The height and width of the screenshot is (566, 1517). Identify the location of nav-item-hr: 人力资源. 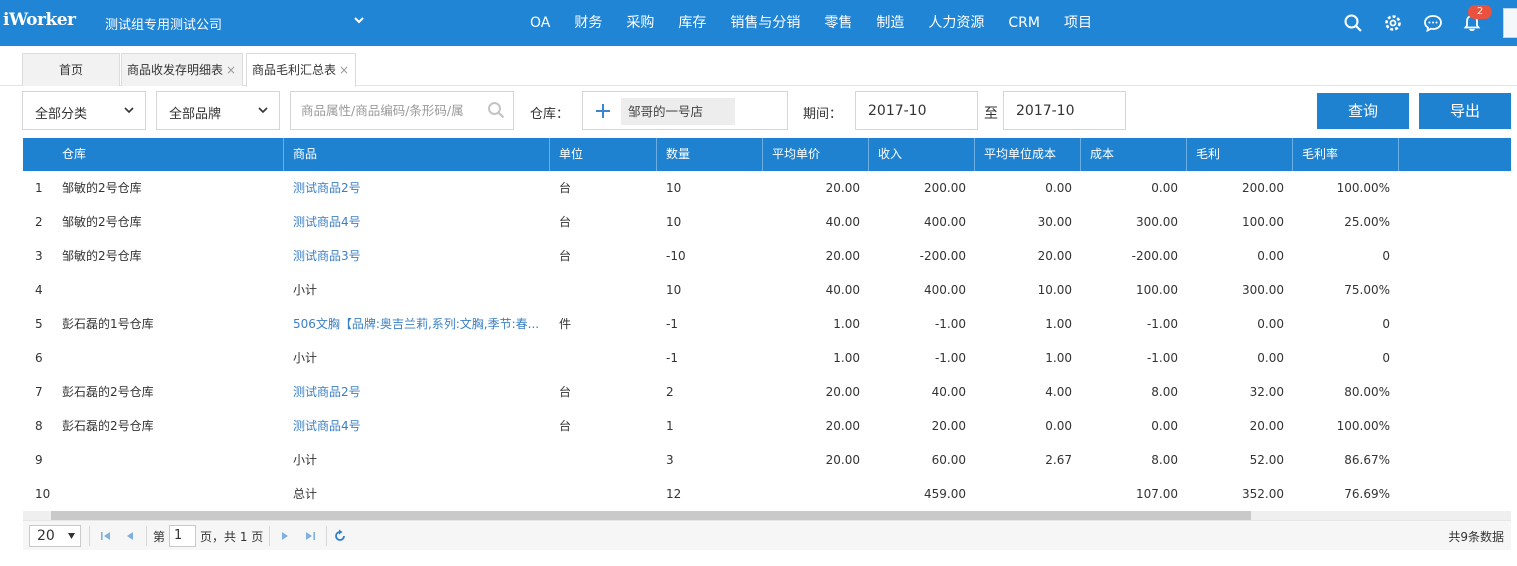
(956, 23).